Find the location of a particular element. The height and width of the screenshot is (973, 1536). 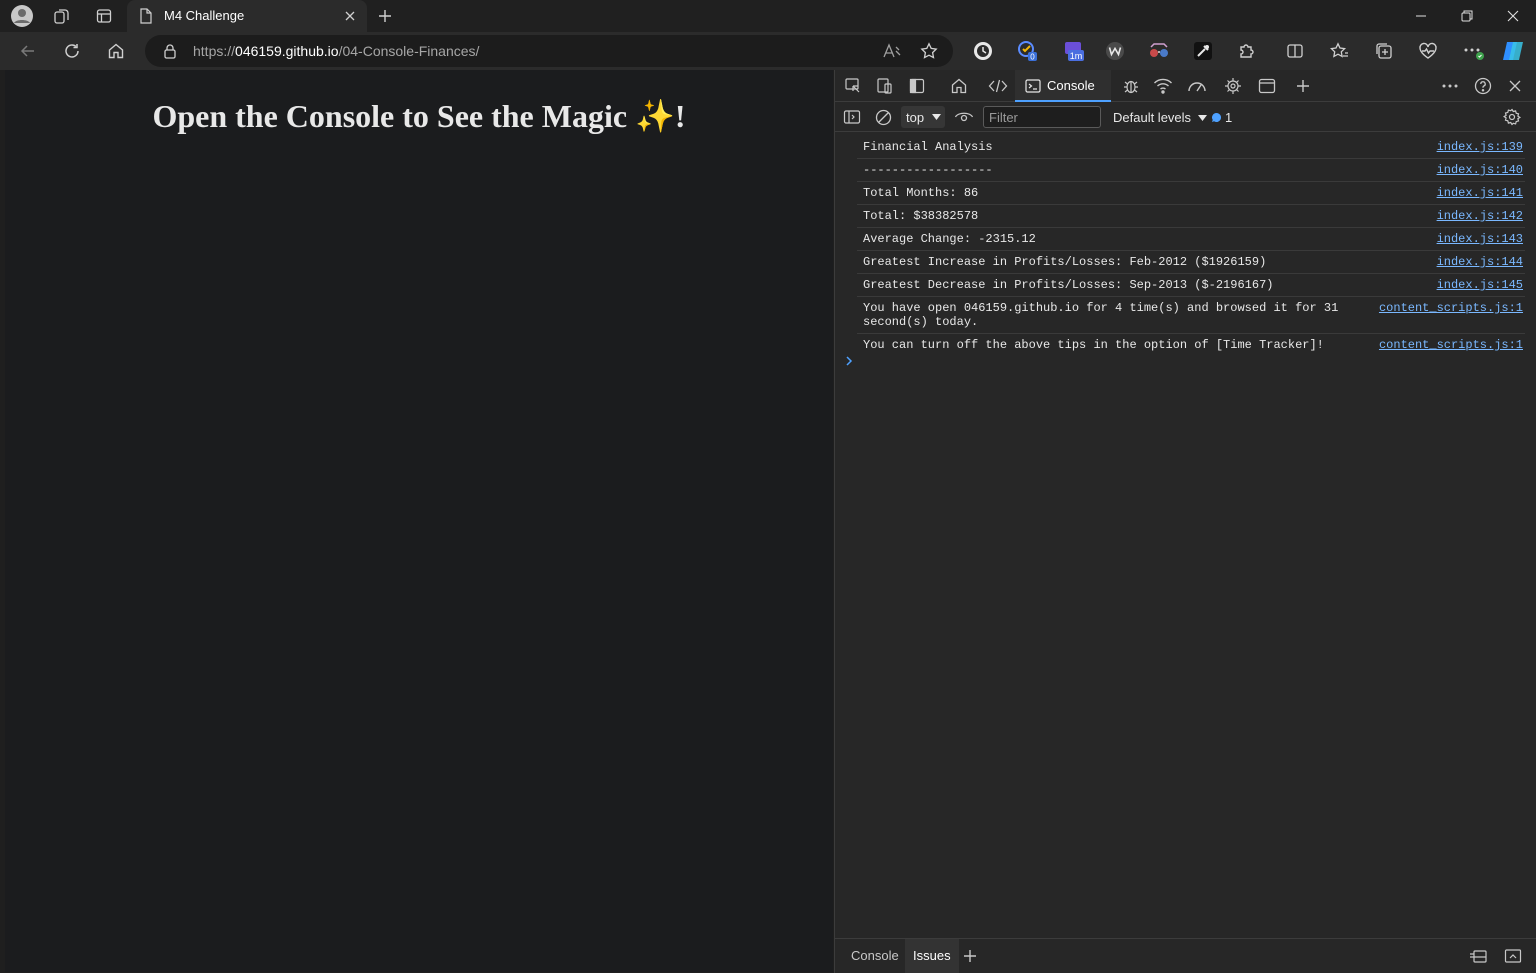

console-tab-label: Console is located at coordinates (1071, 85).